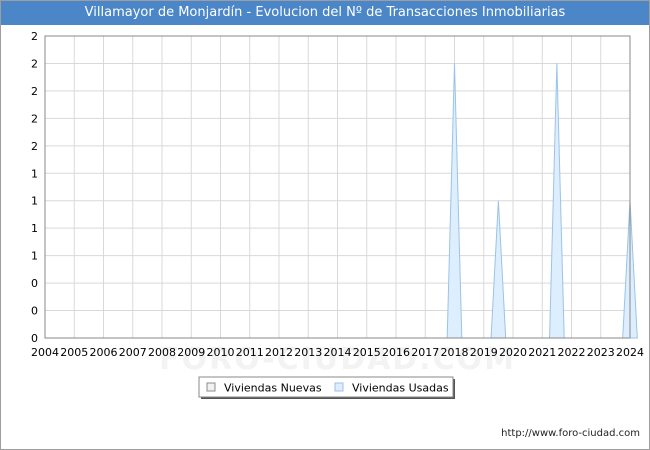  What do you see at coordinates (338, 352) in the screenshot?
I see `x-tick-label: 2014` at bounding box center [338, 352].